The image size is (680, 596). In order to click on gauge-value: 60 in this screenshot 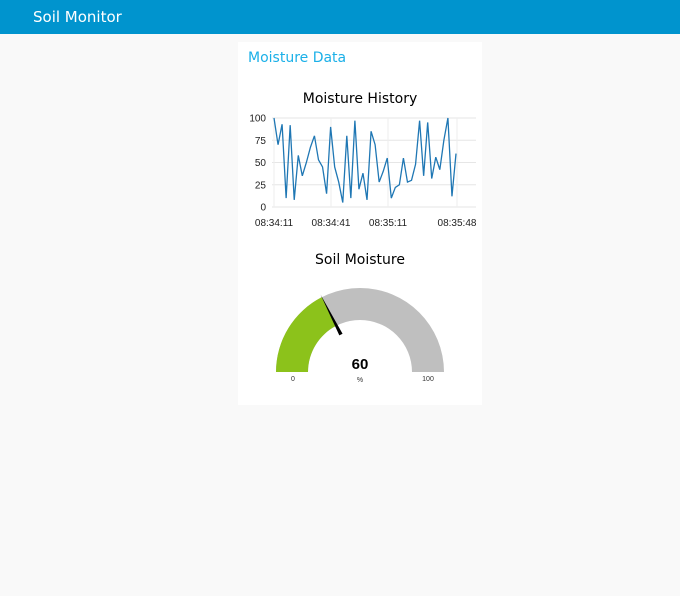, I will do `click(360, 364)`.